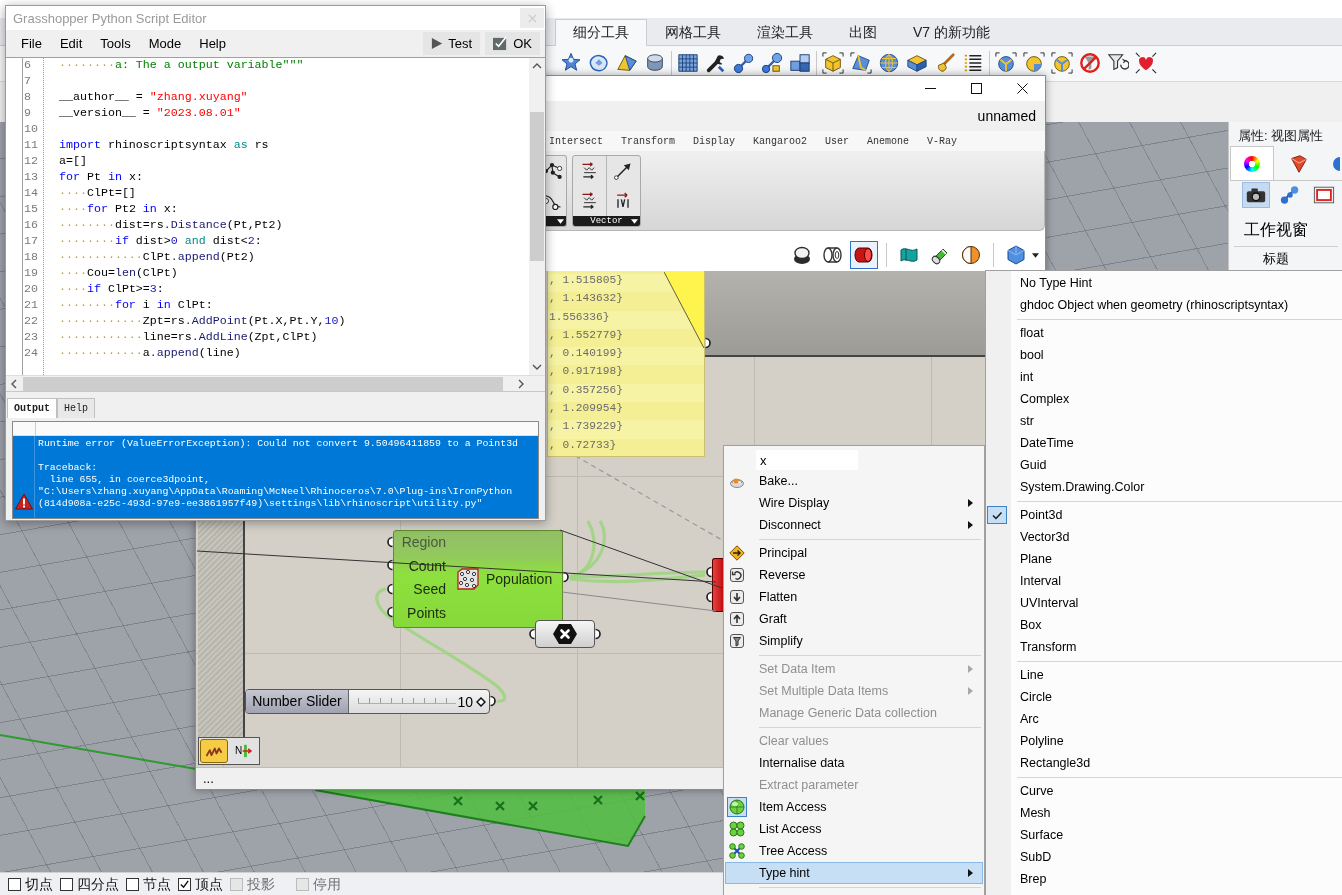 The height and width of the screenshot is (895, 1342). What do you see at coordinates (889, 62) in the screenshot?
I see `globe-icon` at bounding box center [889, 62].